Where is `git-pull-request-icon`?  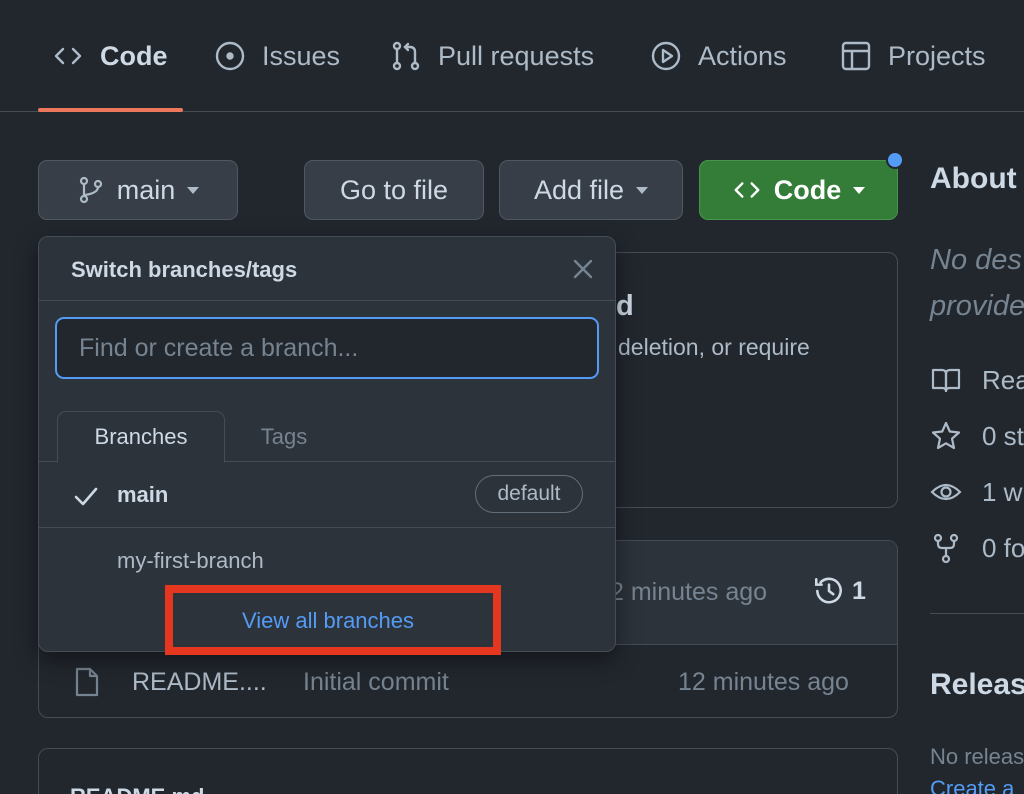
git-pull-request-icon is located at coordinates (406, 56).